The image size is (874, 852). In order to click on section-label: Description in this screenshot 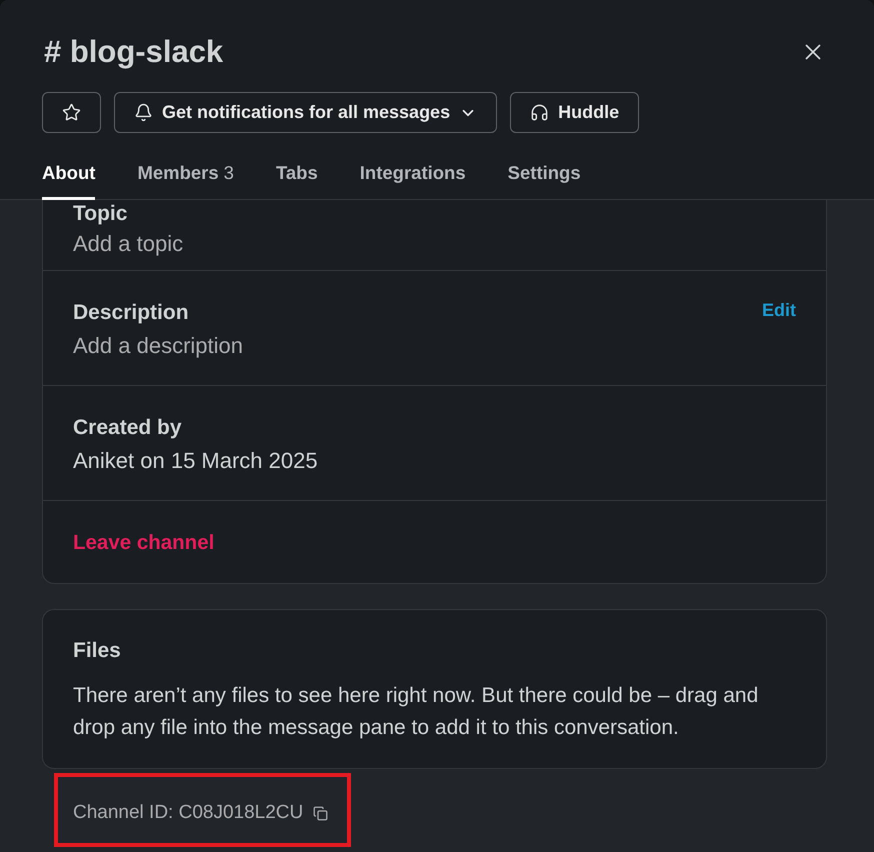, I will do `click(131, 313)`.